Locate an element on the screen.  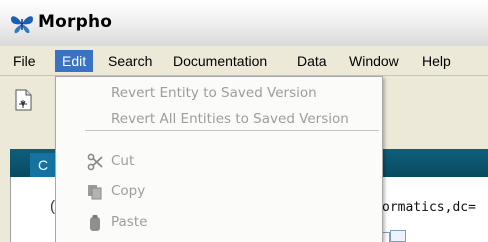
menu-revert-all-entities: Revert All Entities to Saved Version is located at coordinates (219, 120).